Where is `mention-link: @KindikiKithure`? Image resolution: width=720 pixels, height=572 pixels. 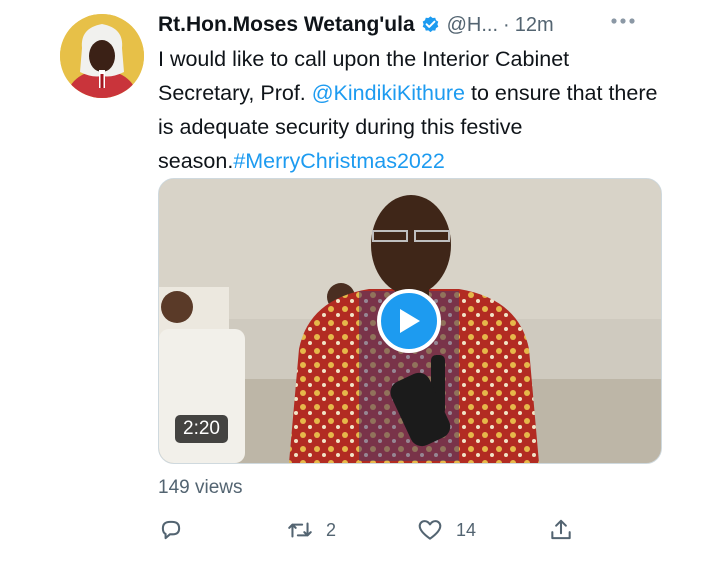
mention-link: @KindikiKithure is located at coordinates (388, 93).